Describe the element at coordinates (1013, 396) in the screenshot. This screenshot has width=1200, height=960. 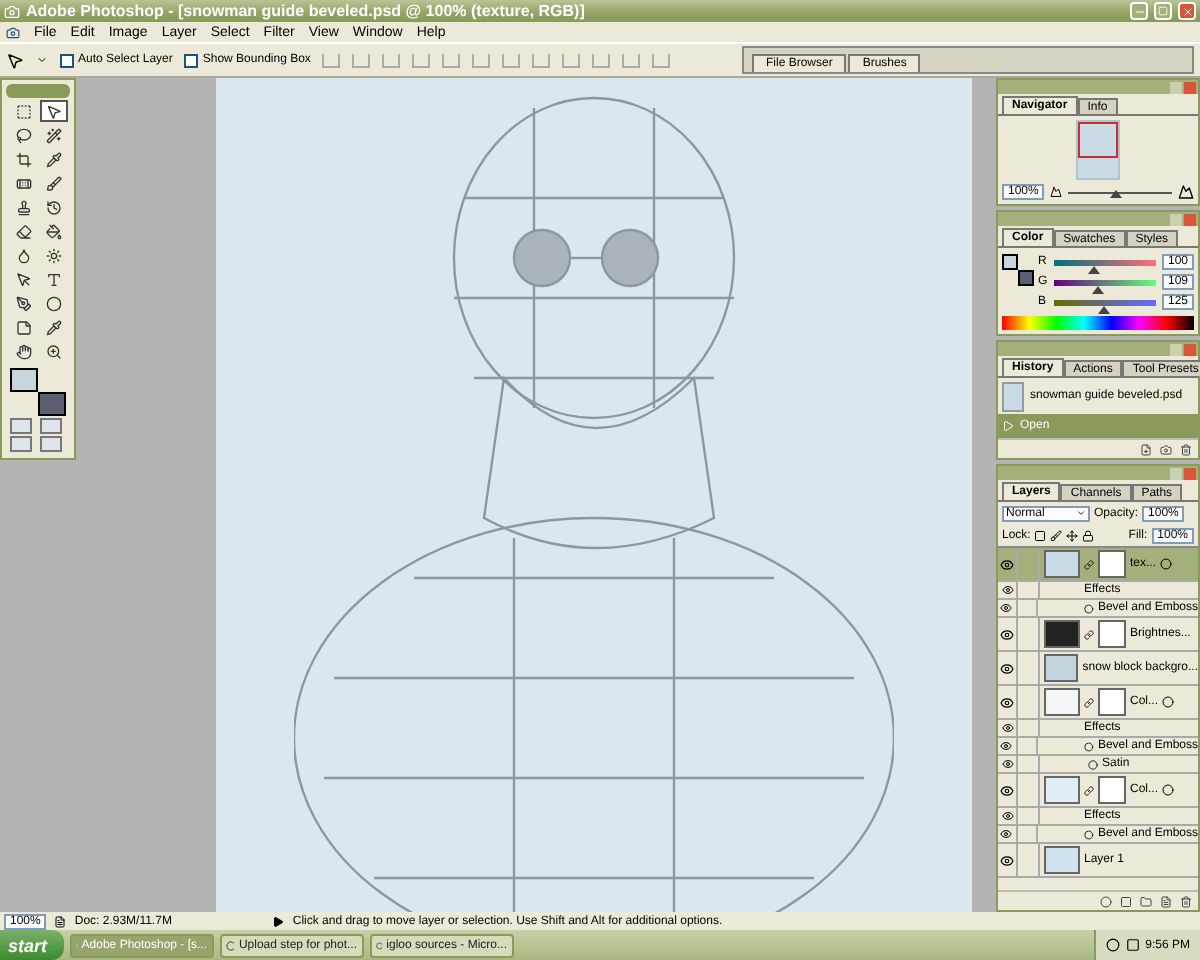
I see `snapshot-thumbnail` at that location.